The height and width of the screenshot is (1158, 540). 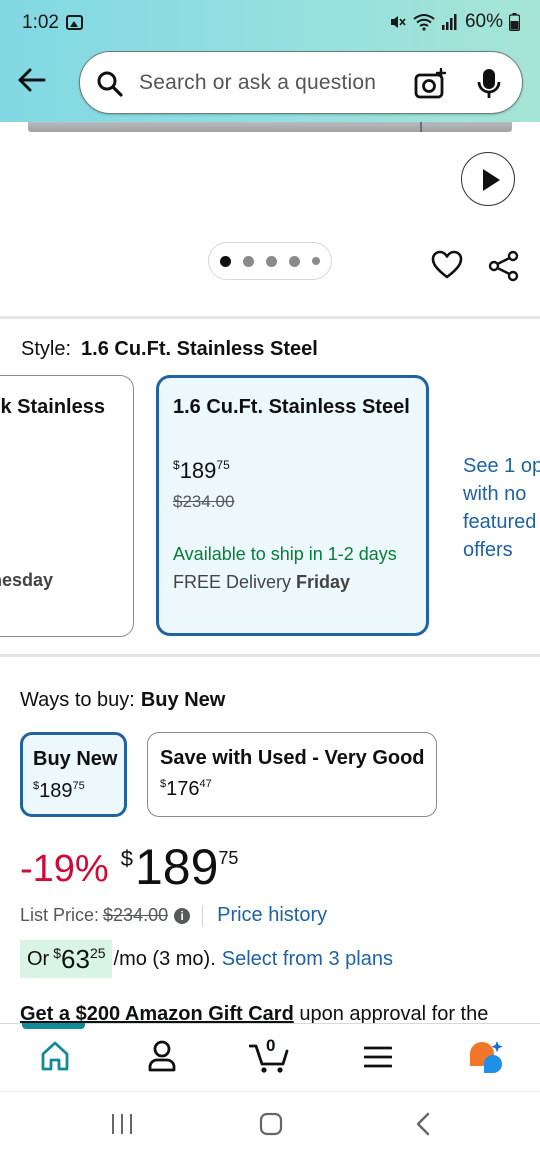 What do you see at coordinates (97, 952) in the screenshot?
I see `price-fraction: 25` at bounding box center [97, 952].